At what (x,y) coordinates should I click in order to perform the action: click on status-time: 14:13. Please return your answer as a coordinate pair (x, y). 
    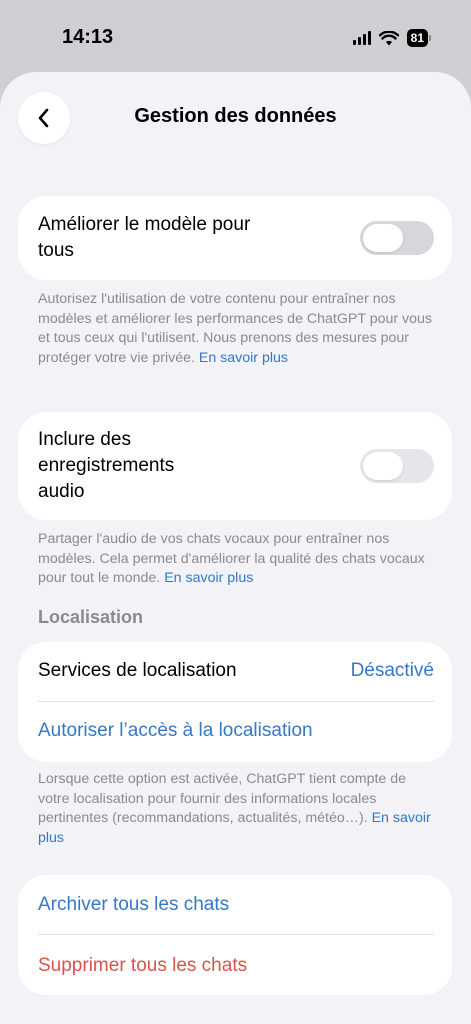
    Looking at the image, I should click on (88, 37).